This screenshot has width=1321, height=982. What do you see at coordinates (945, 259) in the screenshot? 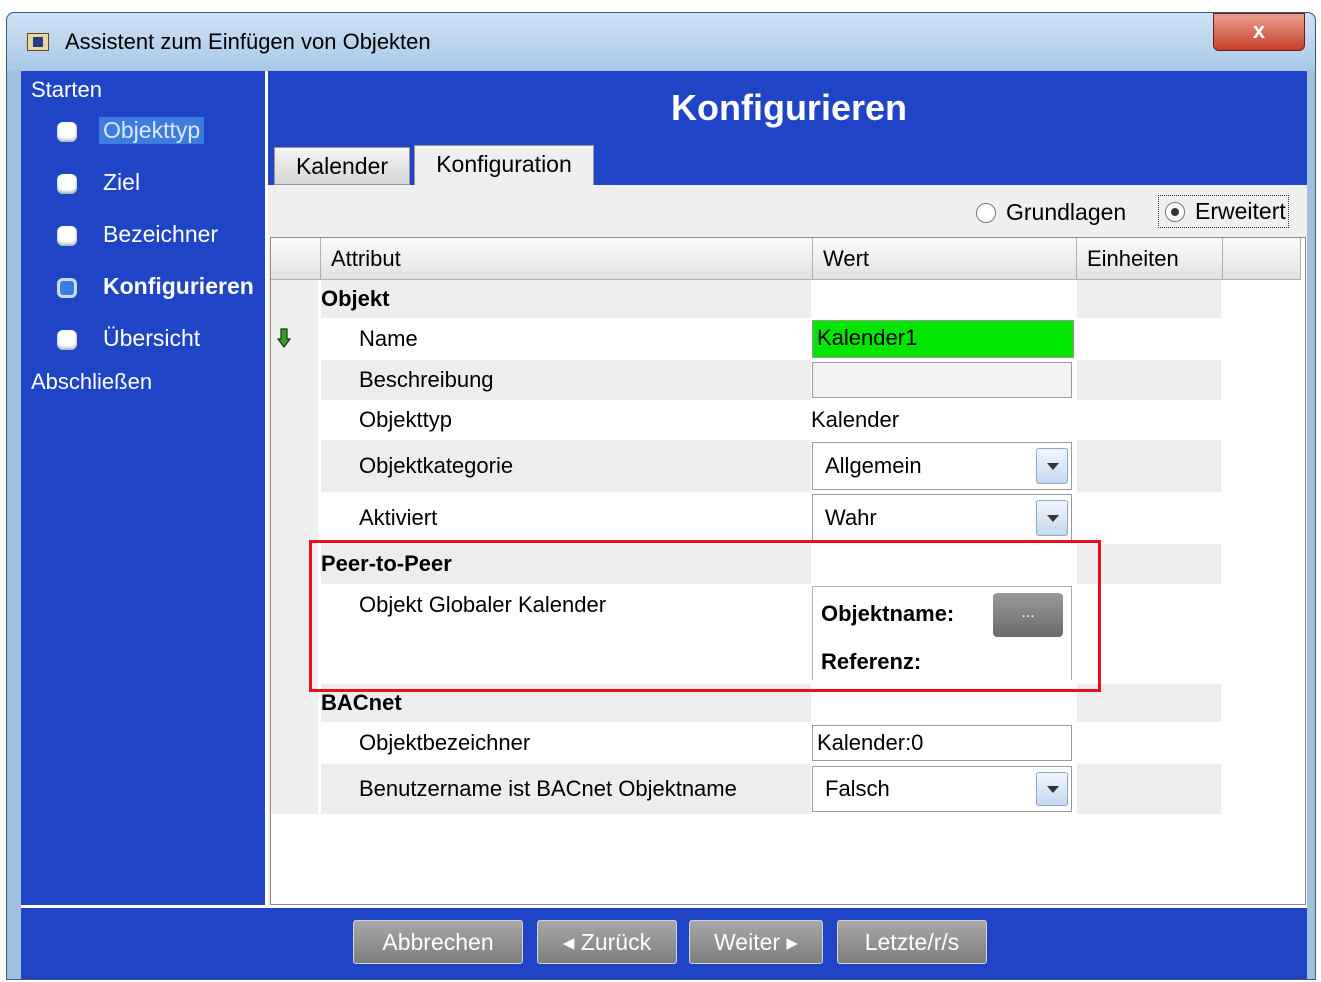
I see `grid-header-wert: Wert` at bounding box center [945, 259].